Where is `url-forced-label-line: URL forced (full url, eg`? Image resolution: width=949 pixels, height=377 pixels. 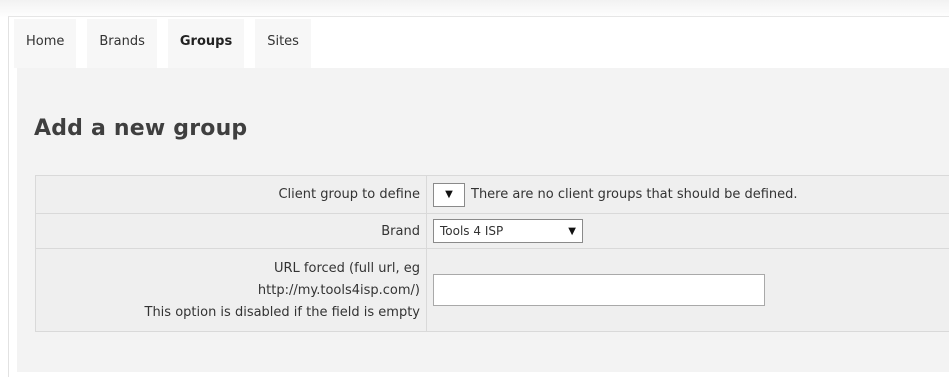
url-forced-label-line: URL forced (full url, eg is located at coordinates (231, 269).